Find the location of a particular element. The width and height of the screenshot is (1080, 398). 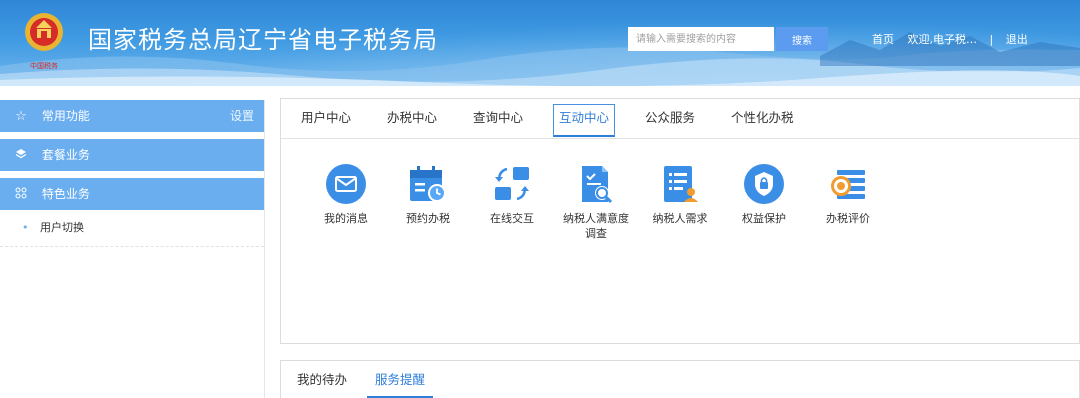

rights-protection-shield-icon is located at coordinates (764, 184).